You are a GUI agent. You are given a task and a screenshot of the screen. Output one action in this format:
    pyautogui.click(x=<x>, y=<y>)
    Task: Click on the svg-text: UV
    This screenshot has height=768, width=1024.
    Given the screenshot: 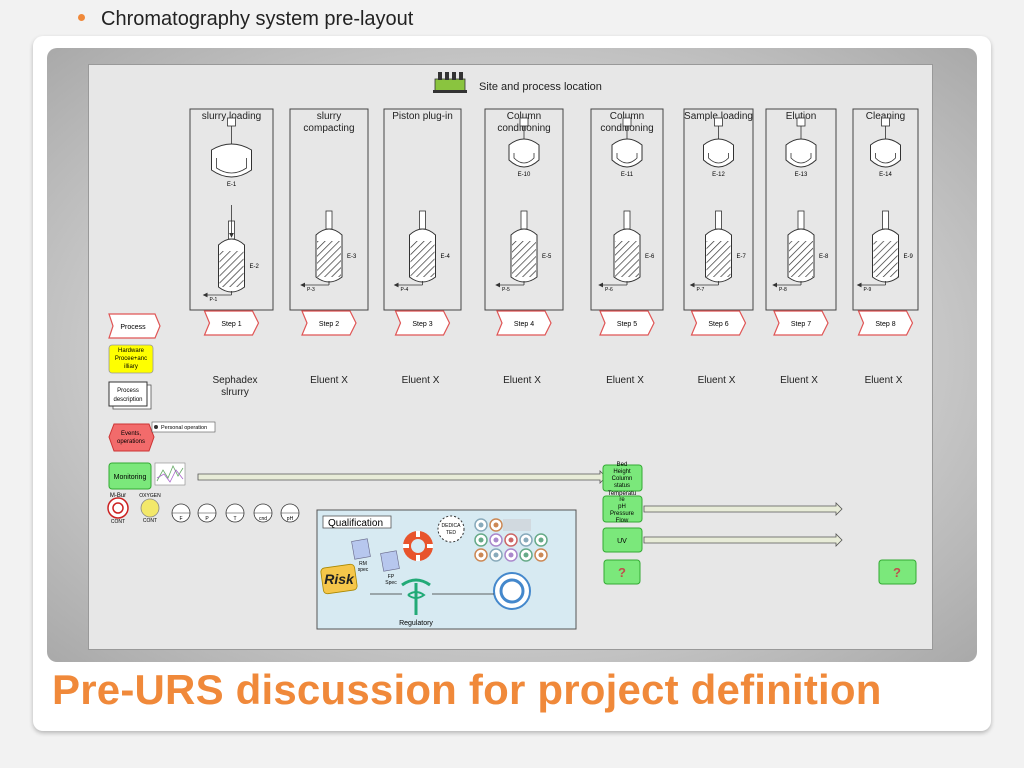 What is the action you would take?
    pyautogui.click(x=622, y=541)
    